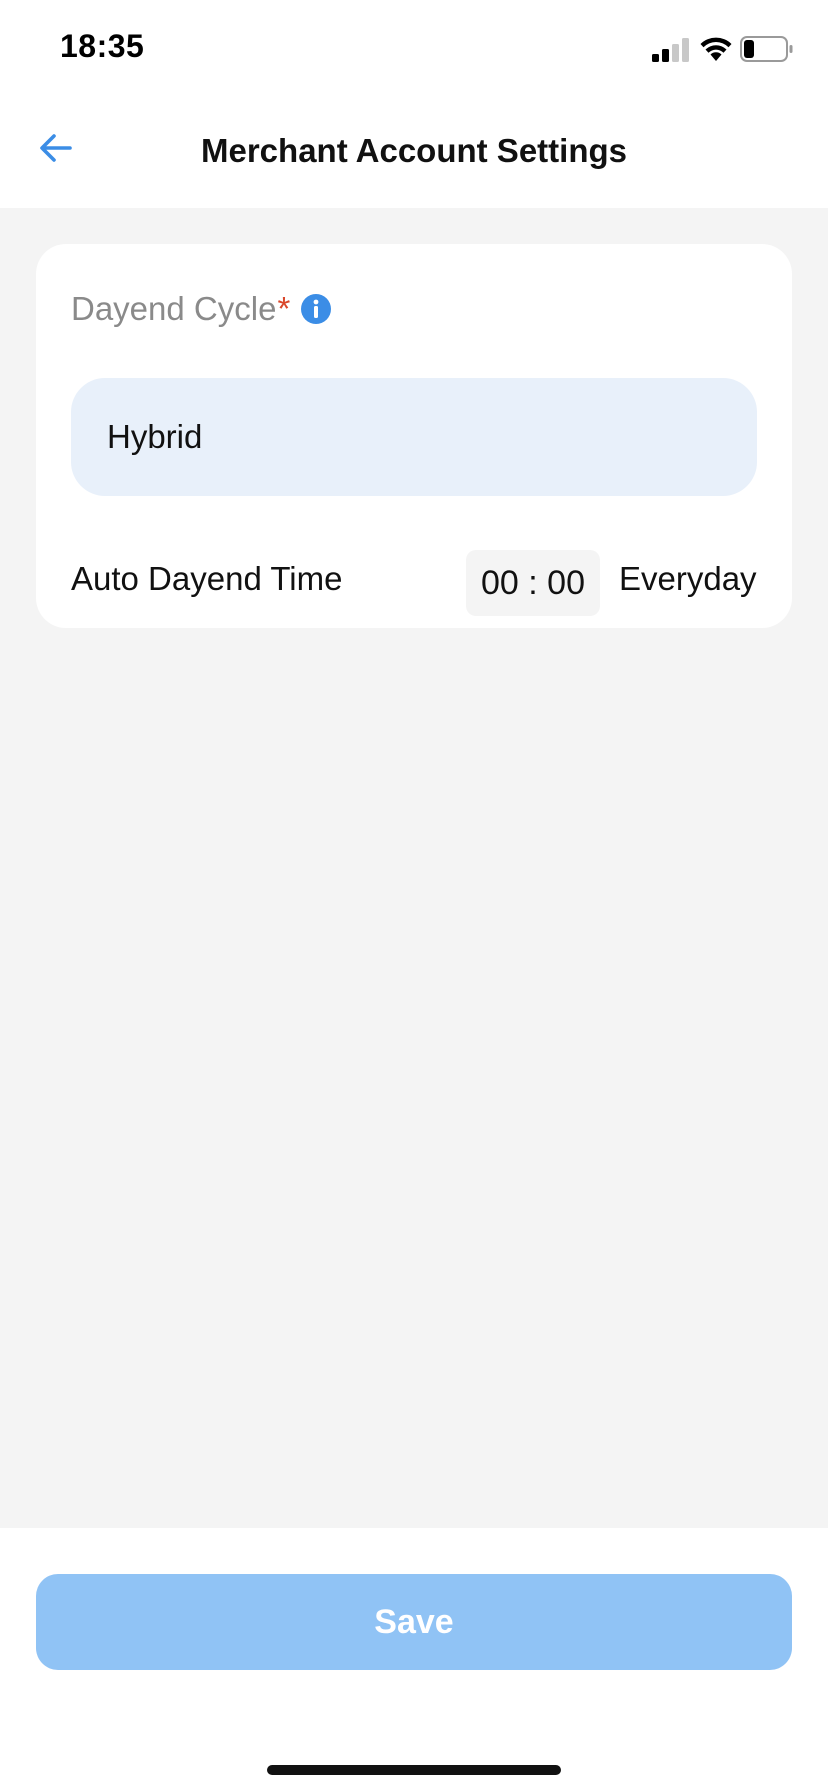 This screenshot has width=828, height=1792. I want to click on navigation-bar: Merchant Account Settings, so click(414, 154).